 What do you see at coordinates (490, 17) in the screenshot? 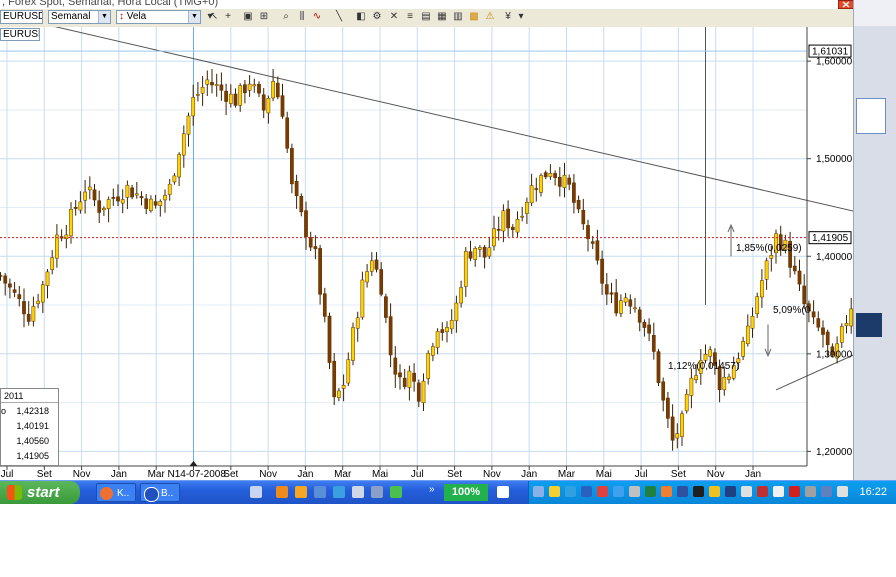
I see `alert-icon: ⚠` at bounding box center [490, 17].